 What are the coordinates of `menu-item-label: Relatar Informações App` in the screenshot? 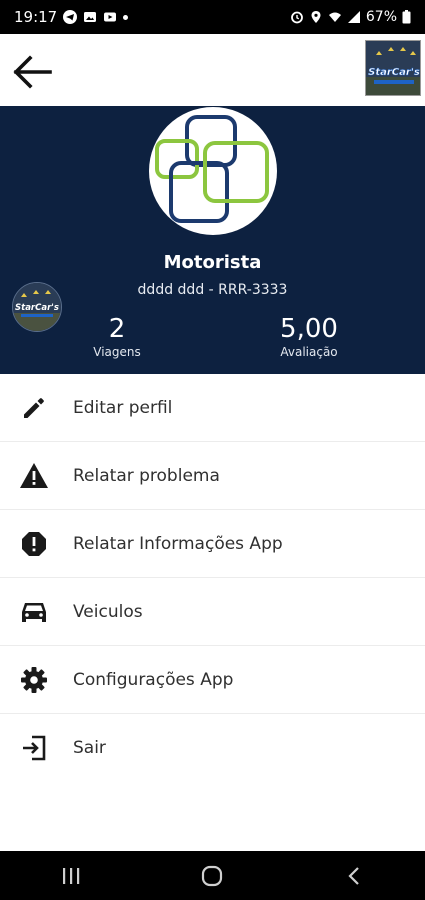 It's located at (178, 543).